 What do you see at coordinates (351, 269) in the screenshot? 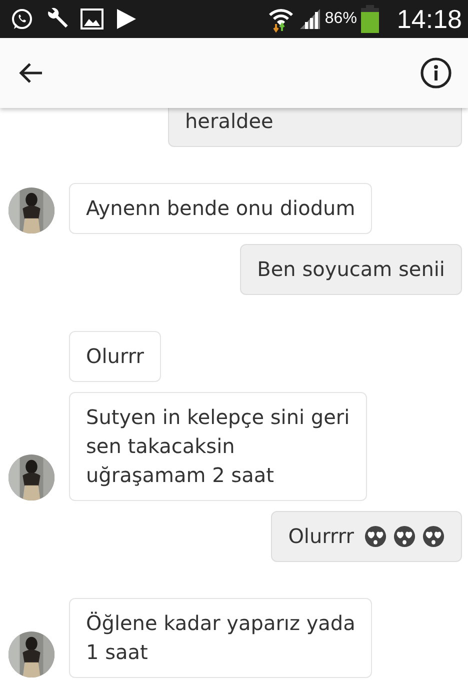
I see `message-text: Ben soyucam senii` at bounding box center [351, 269].